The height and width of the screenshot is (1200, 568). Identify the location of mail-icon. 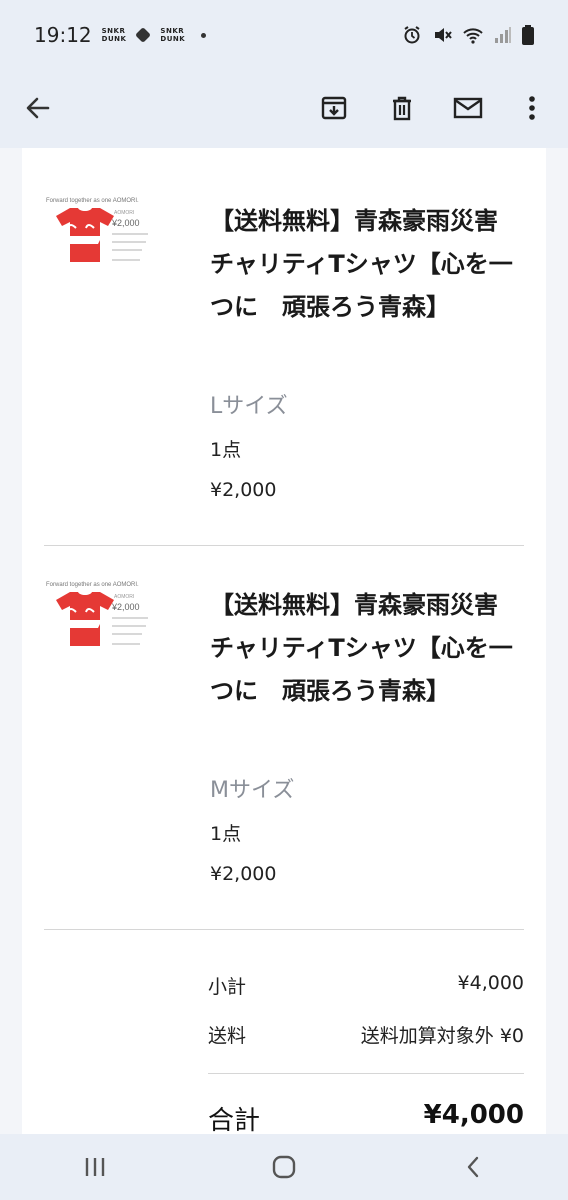
(468, 108).